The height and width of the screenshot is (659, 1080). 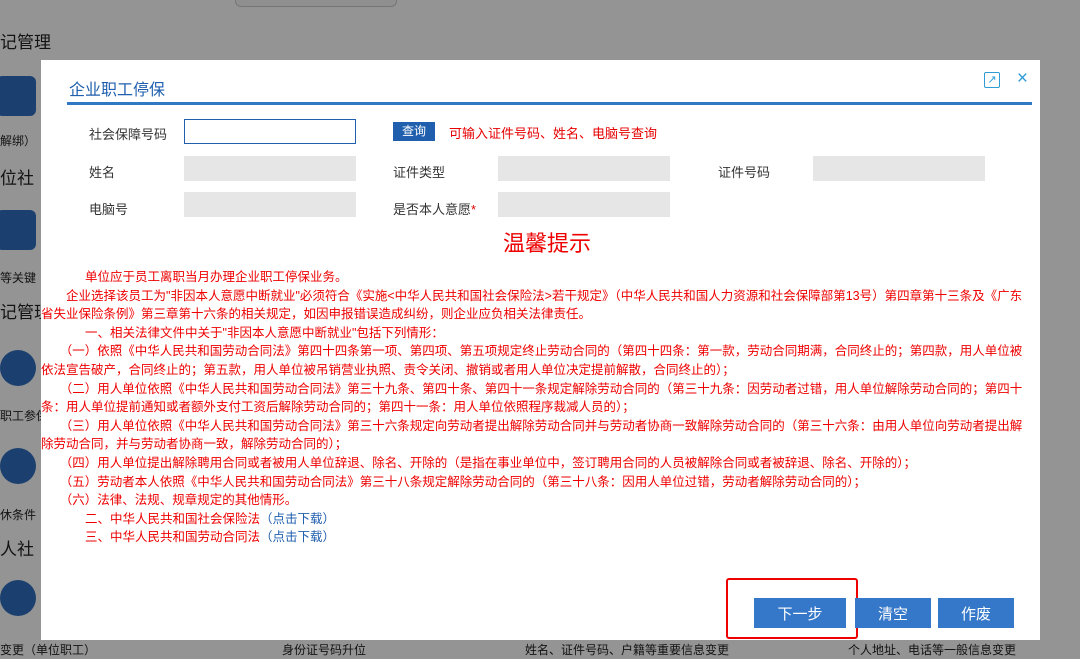 I want to click on social-security-input, so click(x=270, y=131).